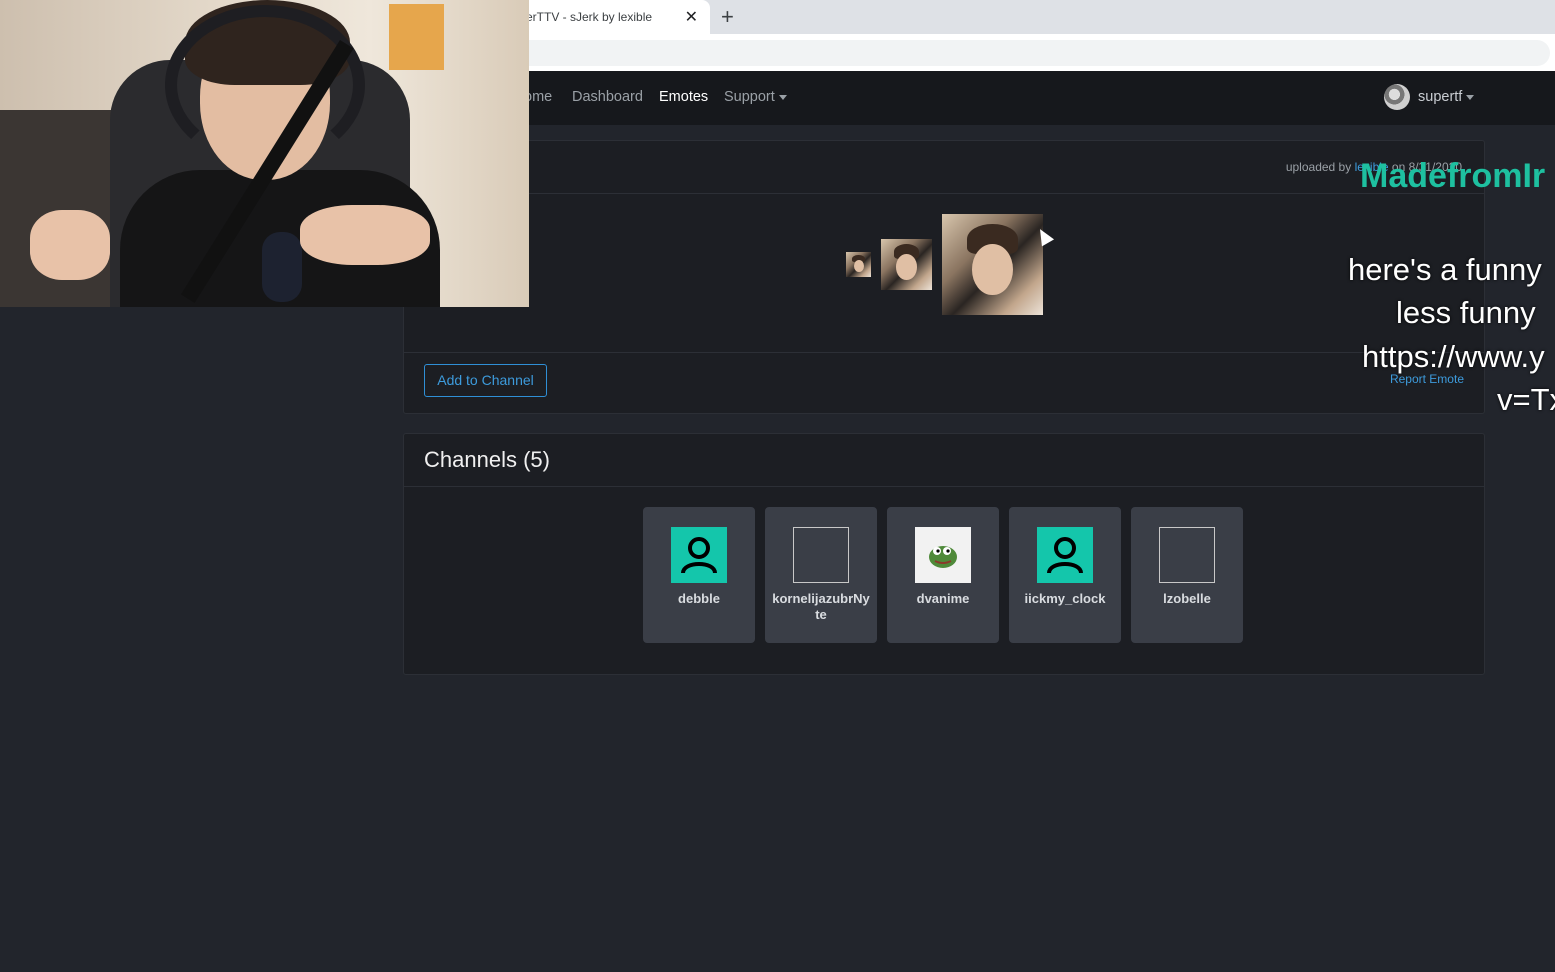 This screenshot has width=1555, height=972. I want to click on channel-tile: iickmy_clock, so click(1065, 575).